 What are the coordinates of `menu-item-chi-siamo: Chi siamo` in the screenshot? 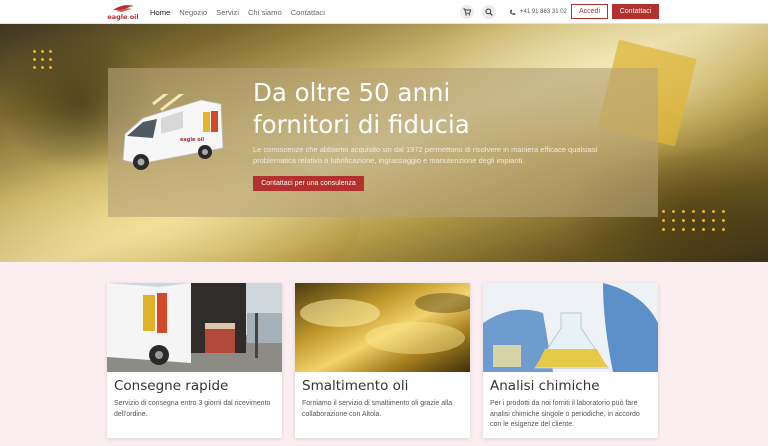 It's located at (265, 12).